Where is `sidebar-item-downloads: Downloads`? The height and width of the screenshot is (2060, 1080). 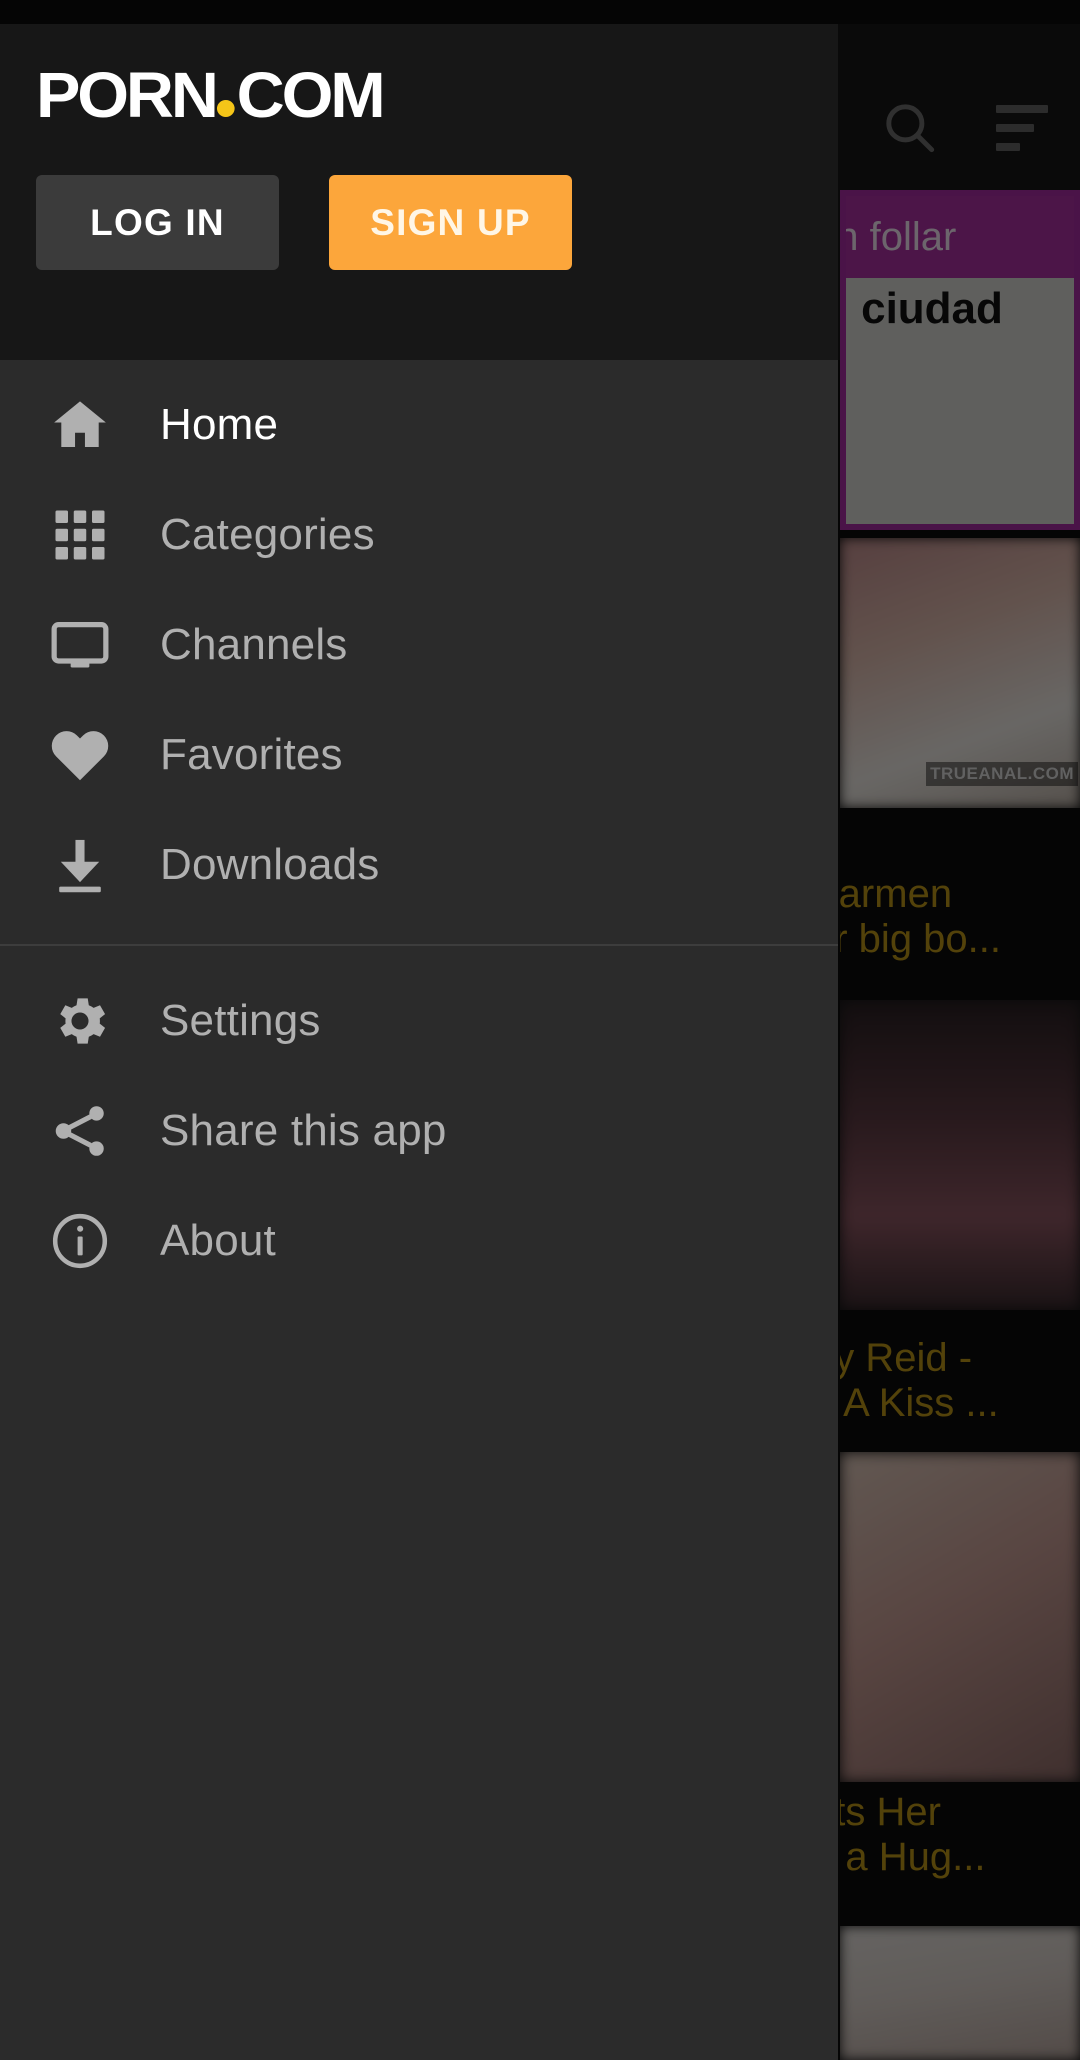 sidebar-item-downloads: Downloads is located at coordinates (419, 865).